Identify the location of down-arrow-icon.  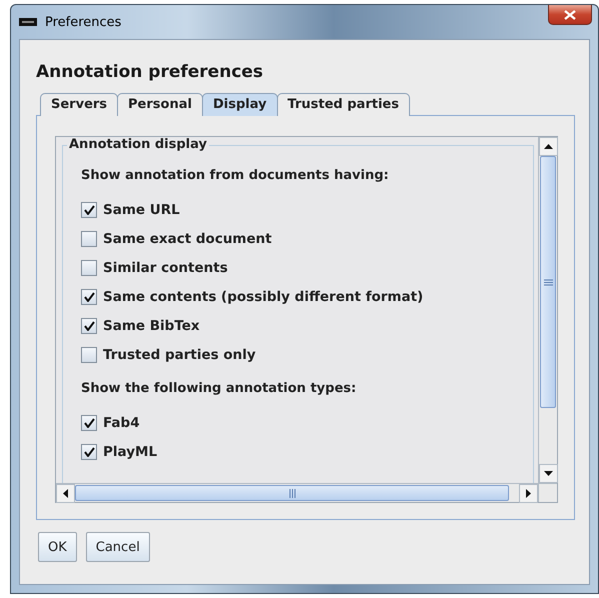
(548, 473).